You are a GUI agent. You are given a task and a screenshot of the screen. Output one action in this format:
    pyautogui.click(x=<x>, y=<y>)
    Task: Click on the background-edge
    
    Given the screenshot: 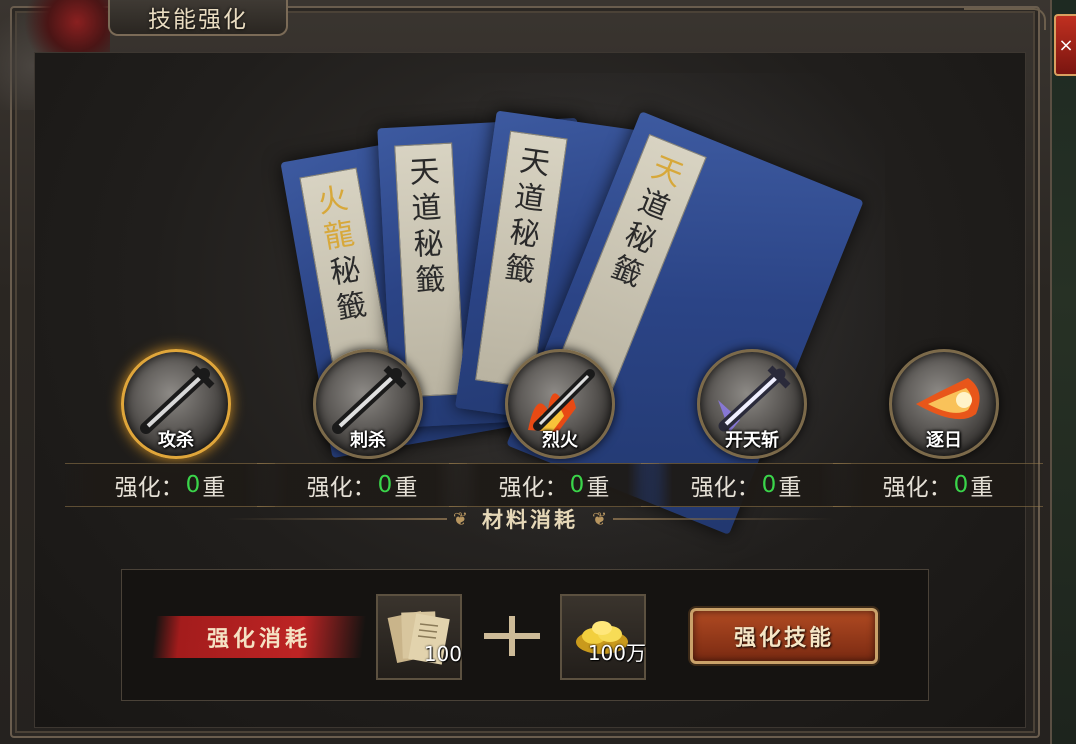 What is the action you would take?
    pyautogui.click(x=1064, y=372)
    